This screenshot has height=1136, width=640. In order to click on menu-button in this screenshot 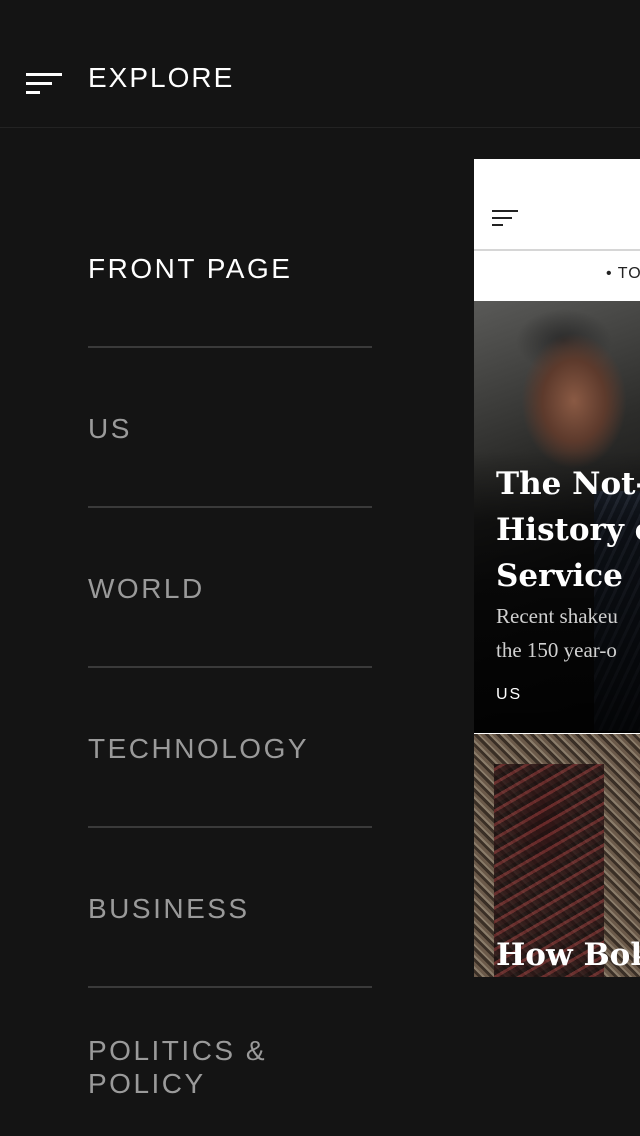, I will do `click(44, 84)`.